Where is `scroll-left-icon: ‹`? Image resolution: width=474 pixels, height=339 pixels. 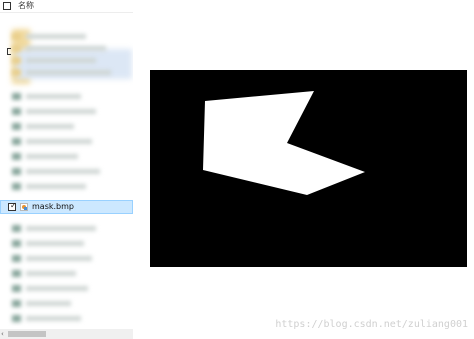 scroll-left-icon: ‹ is located at coordinates (2, 334).